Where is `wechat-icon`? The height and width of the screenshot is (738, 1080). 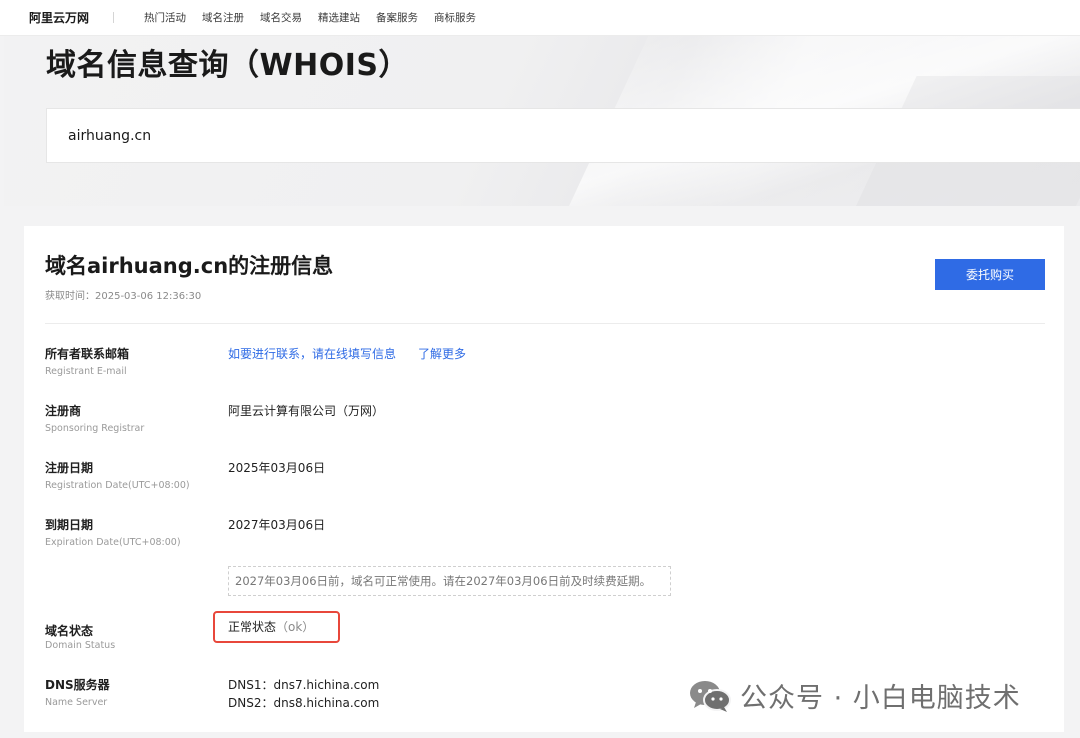
wechat-icon is located at coordinates (710, 696).